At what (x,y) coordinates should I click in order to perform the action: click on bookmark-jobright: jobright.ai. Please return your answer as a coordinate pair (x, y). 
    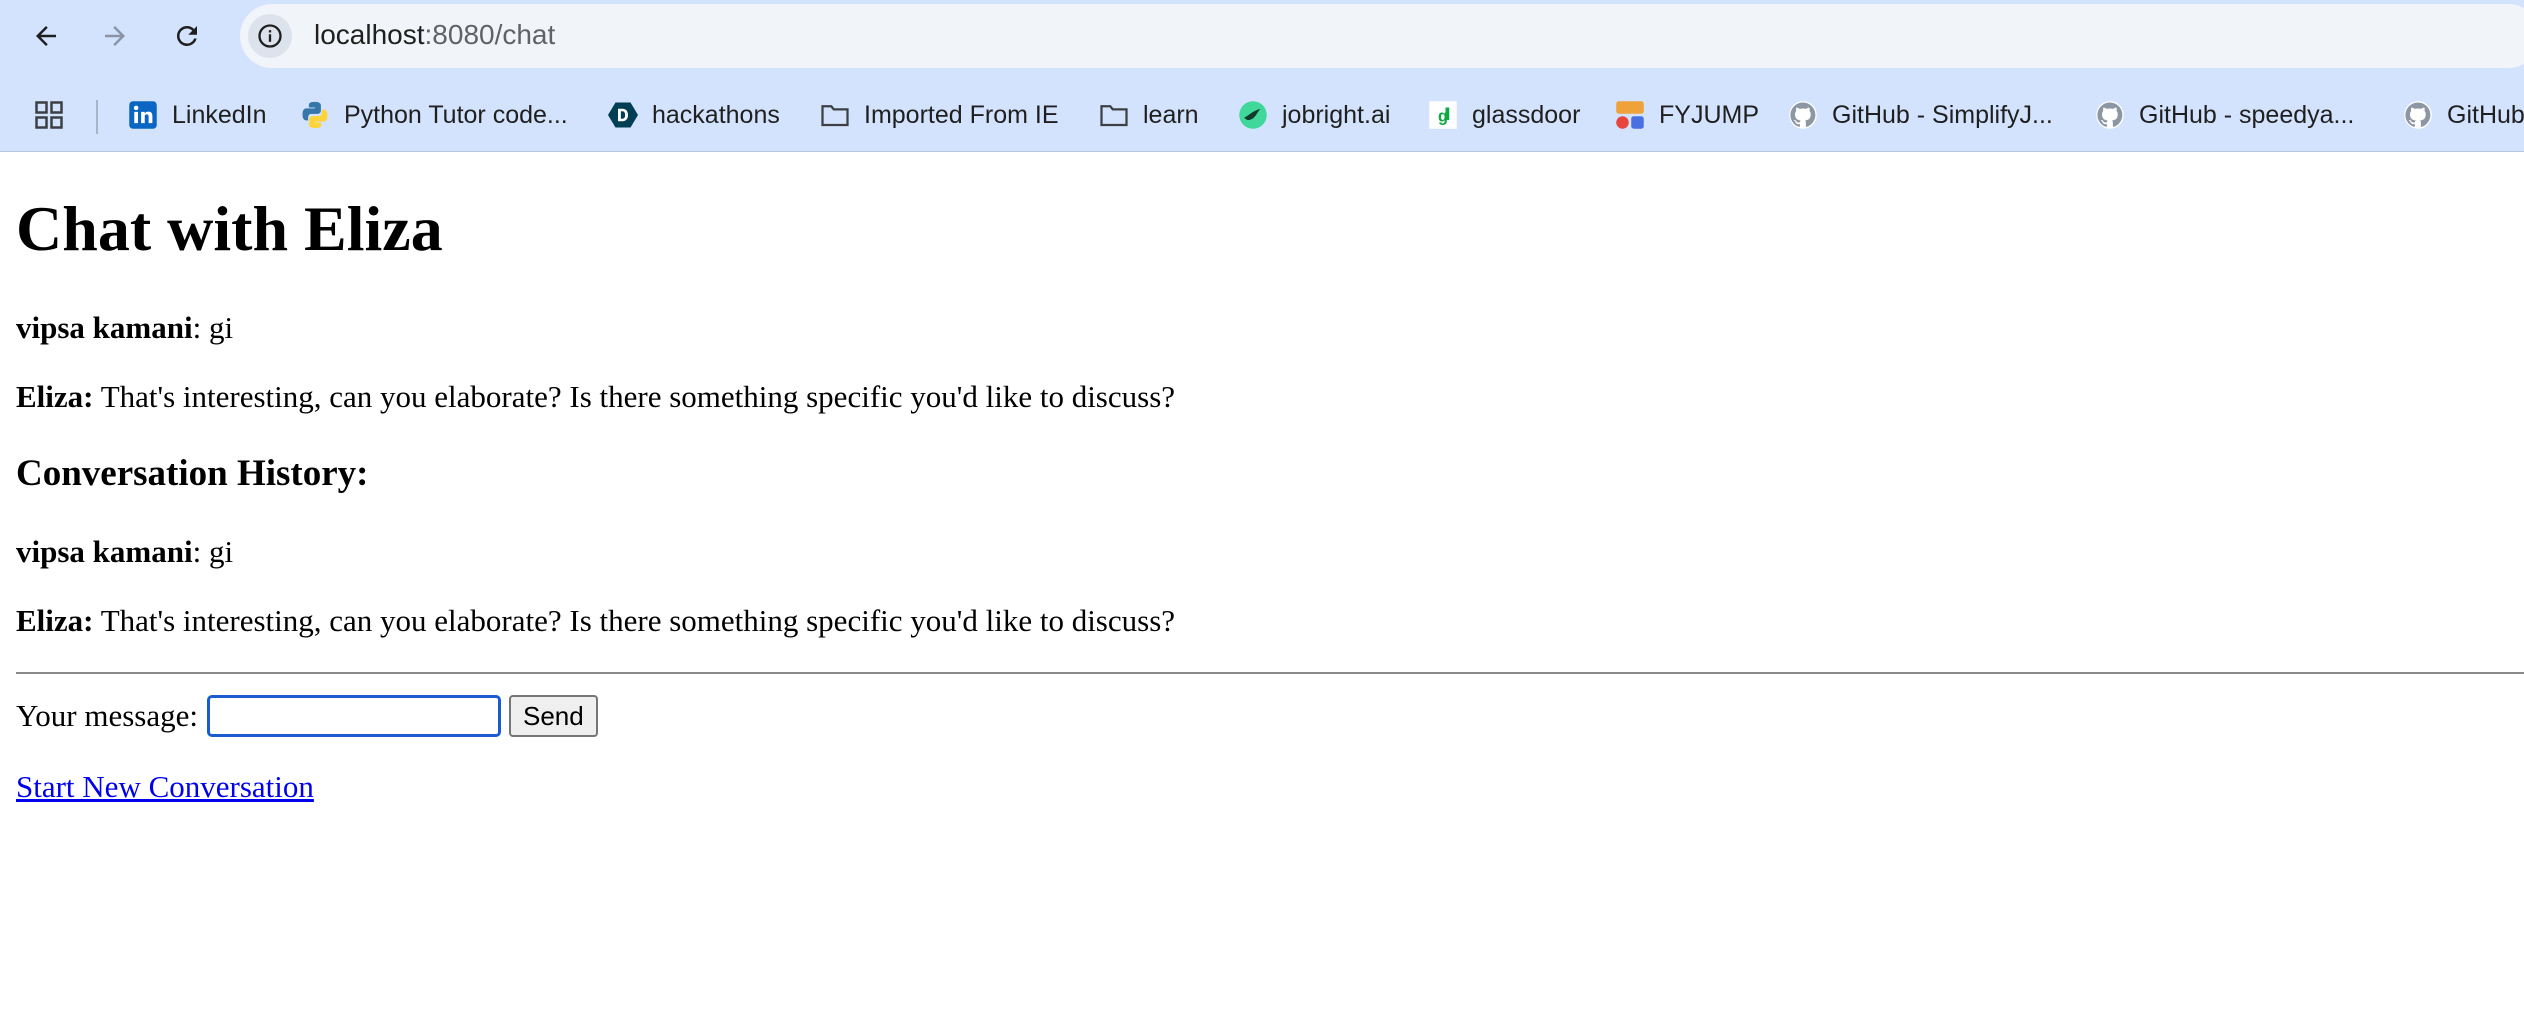
    Looking at the image, I should click on (1314, 115).